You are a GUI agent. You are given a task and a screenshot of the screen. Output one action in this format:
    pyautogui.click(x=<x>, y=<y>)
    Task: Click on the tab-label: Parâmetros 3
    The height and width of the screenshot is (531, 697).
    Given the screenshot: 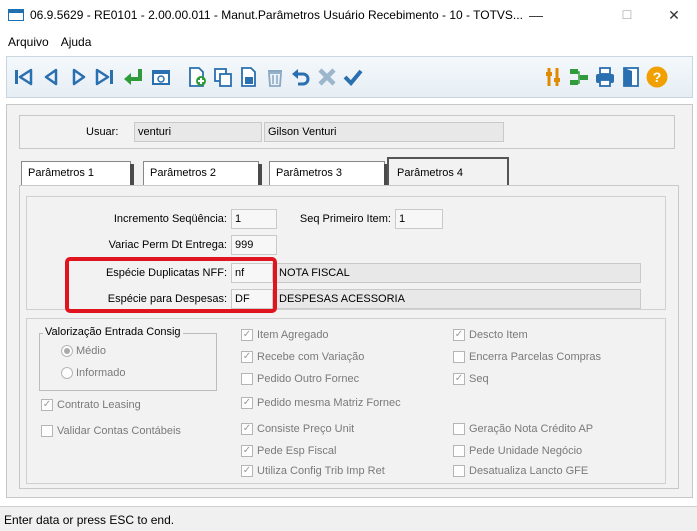 What is the action you would take?
    pyautogui.click(x=309, y=173)
    